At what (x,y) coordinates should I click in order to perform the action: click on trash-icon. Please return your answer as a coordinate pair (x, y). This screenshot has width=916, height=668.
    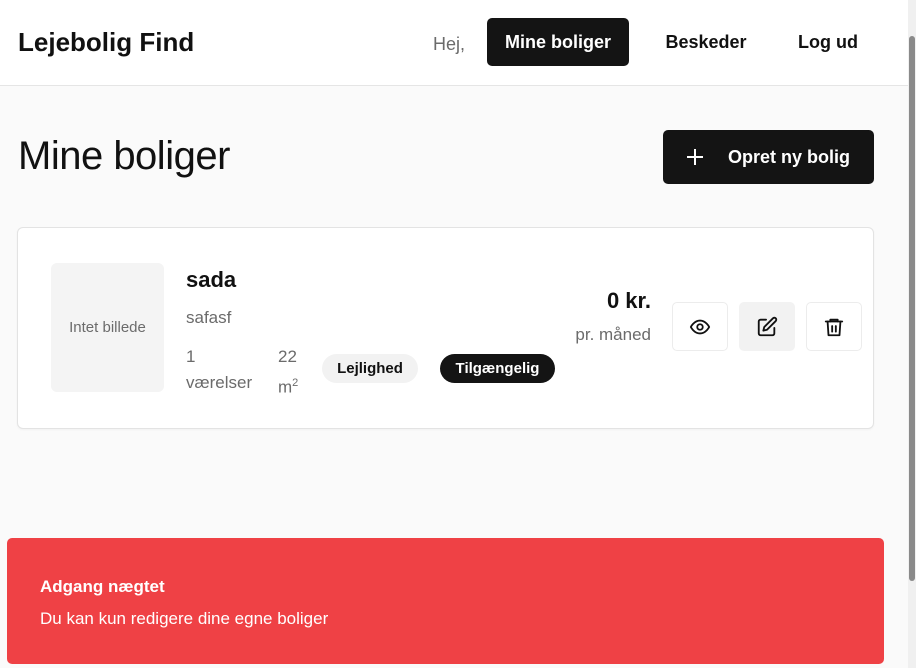
    Looking at the image, I should click on (834, 327).